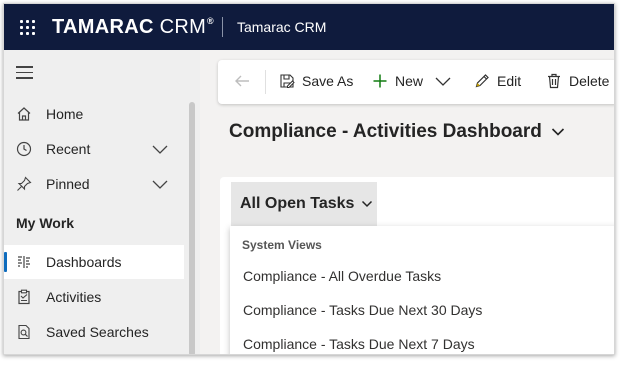 This screenshot has height=365, width=625. I want to click on dropdown-option: Compliance - Tasks Due Next 7 Days, so click(359, 344).